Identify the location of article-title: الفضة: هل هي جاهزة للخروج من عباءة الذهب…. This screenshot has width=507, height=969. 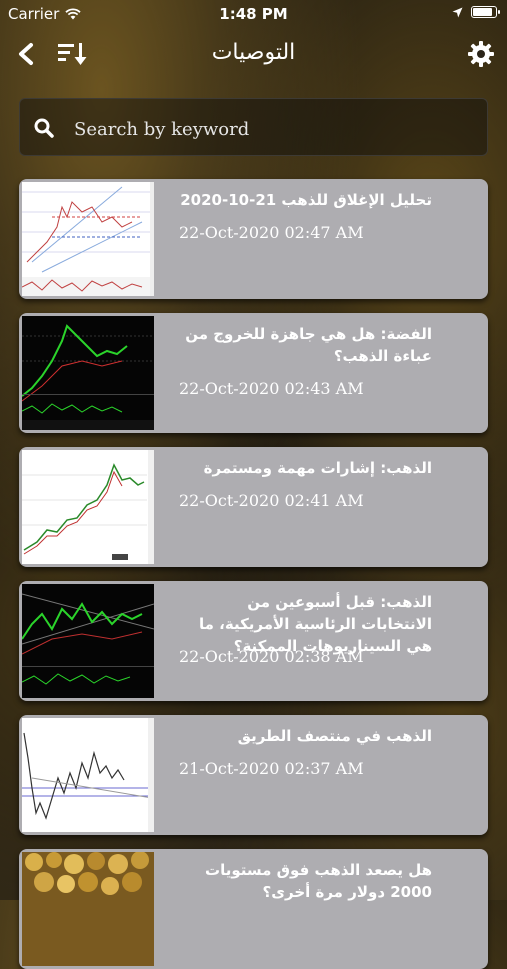
(308, 345).